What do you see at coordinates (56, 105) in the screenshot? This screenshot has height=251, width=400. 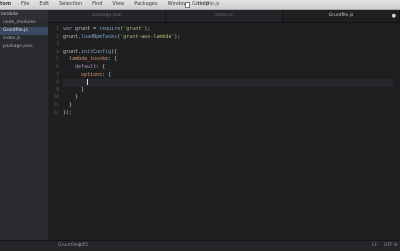 I see `line-number: 11` at bounding box center [56, 105].